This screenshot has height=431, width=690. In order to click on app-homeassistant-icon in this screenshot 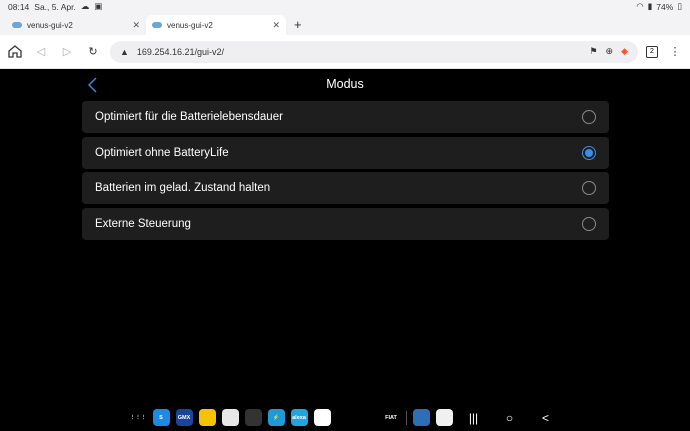, I will do `click(444, 417)`.